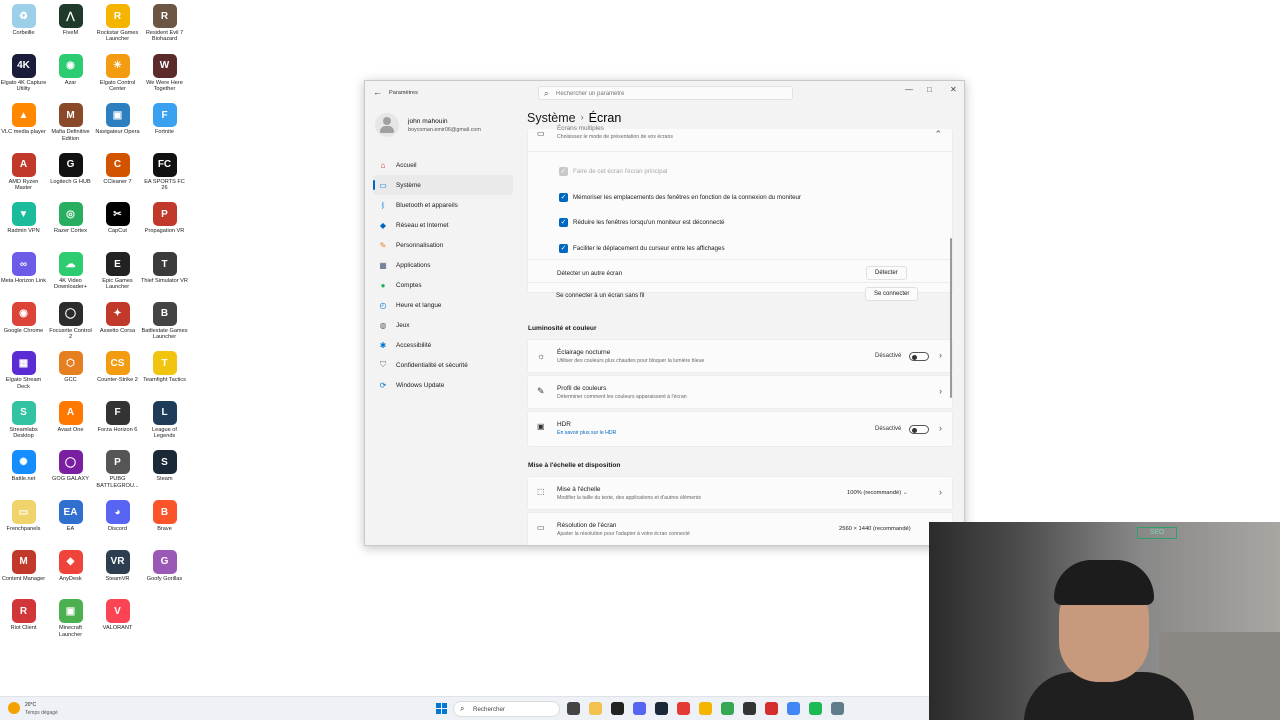 The image size is (1280, 720). I want to click on desktop-icon-resident-evil-7-biohazard: R Resident Evil 7 Biohazard, so click(164, 23).